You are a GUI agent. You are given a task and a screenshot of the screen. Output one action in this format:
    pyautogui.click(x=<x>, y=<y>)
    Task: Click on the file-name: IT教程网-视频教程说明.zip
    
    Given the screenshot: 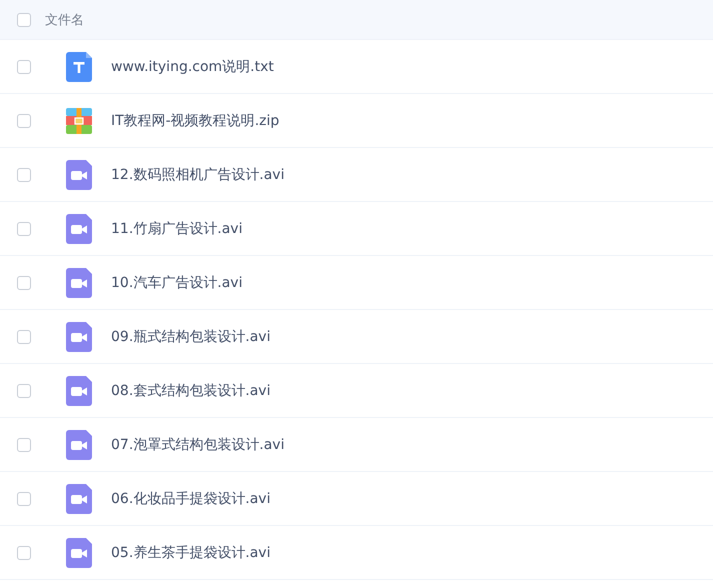 What is the action you would take?
    pyautogui.click(x=195, y=121)
    